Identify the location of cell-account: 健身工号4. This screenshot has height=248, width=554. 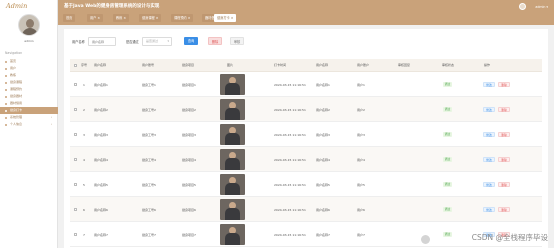
(149, 159).